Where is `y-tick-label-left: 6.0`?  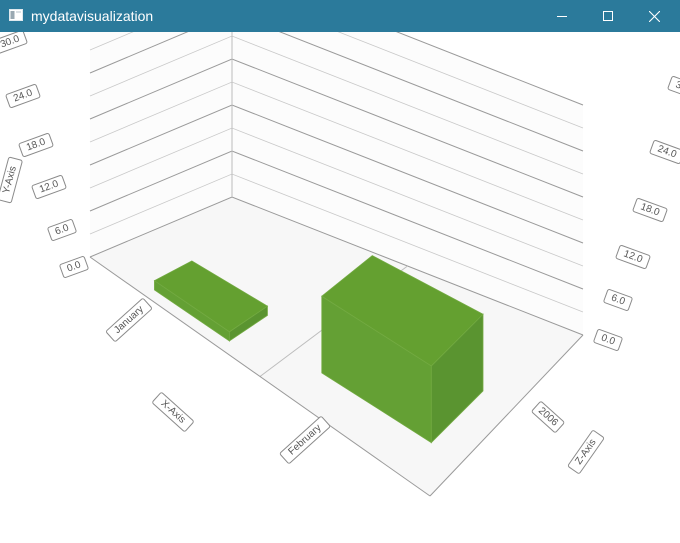
y-tick-label-left: 6.0 is located at coordinates (62, 230).